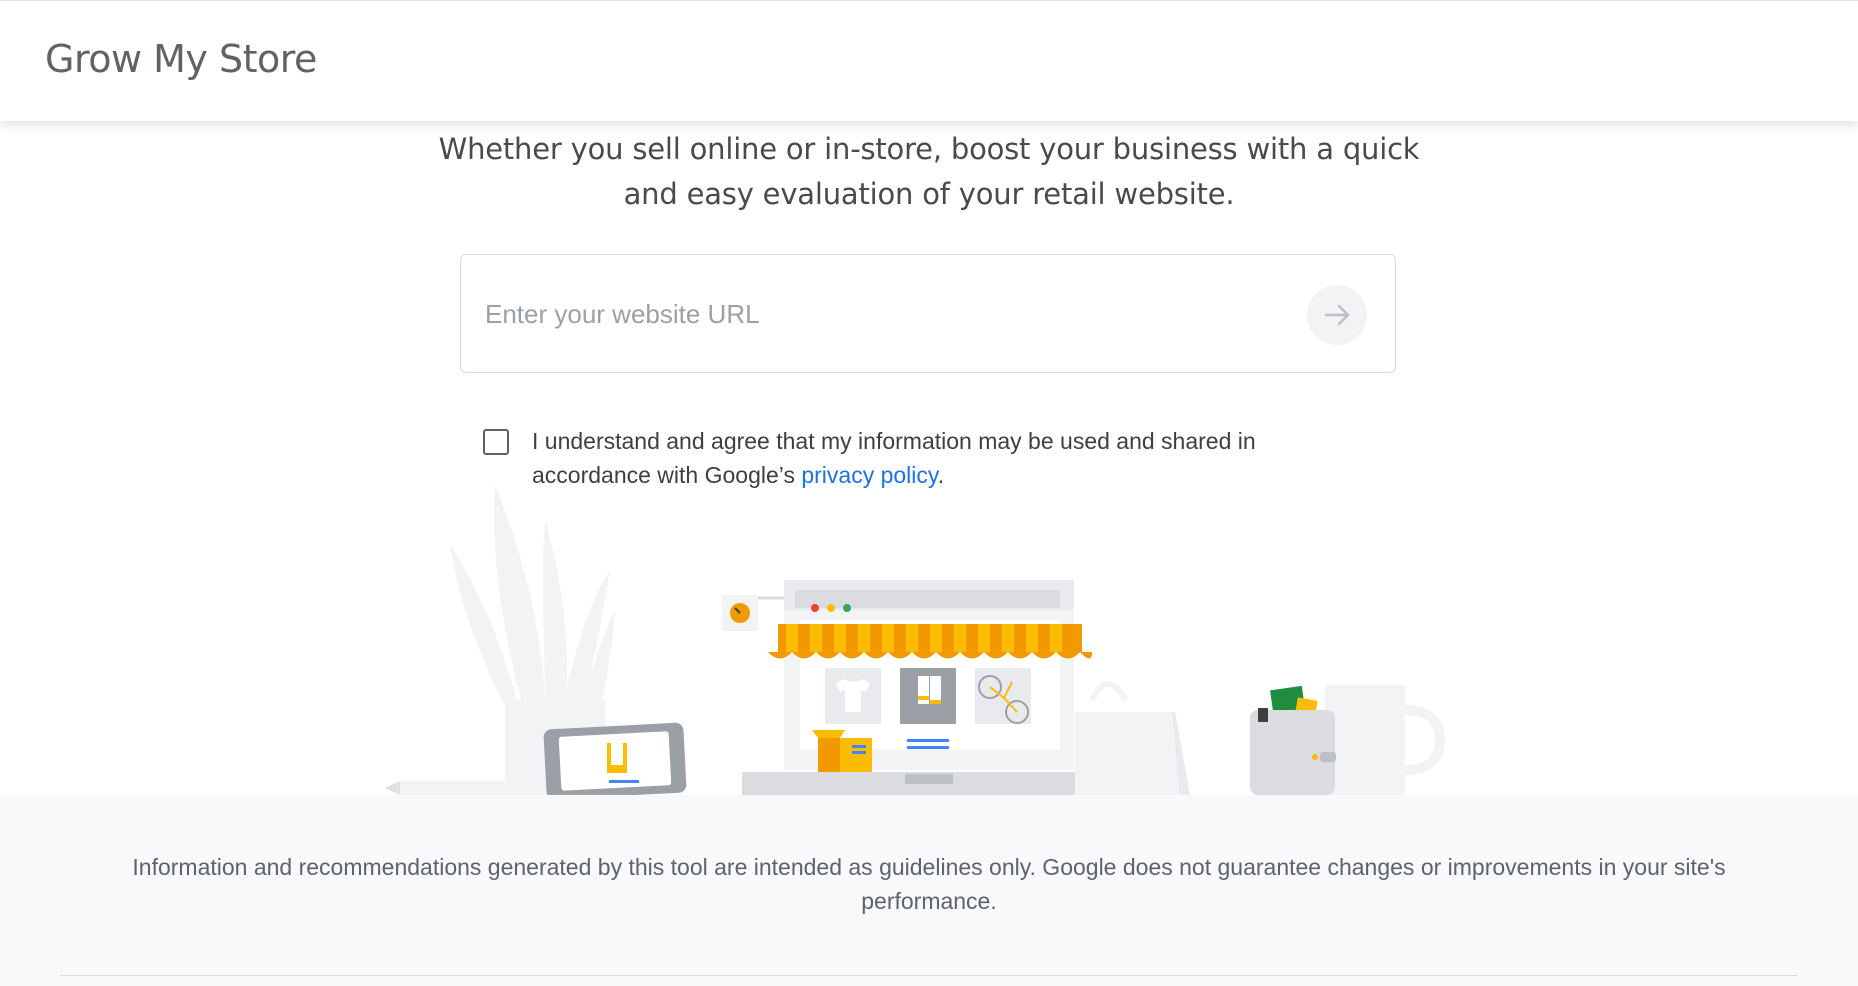 This screenshot has width=1858, height=986. I want to click on shirt-icon, so click(853, 696).